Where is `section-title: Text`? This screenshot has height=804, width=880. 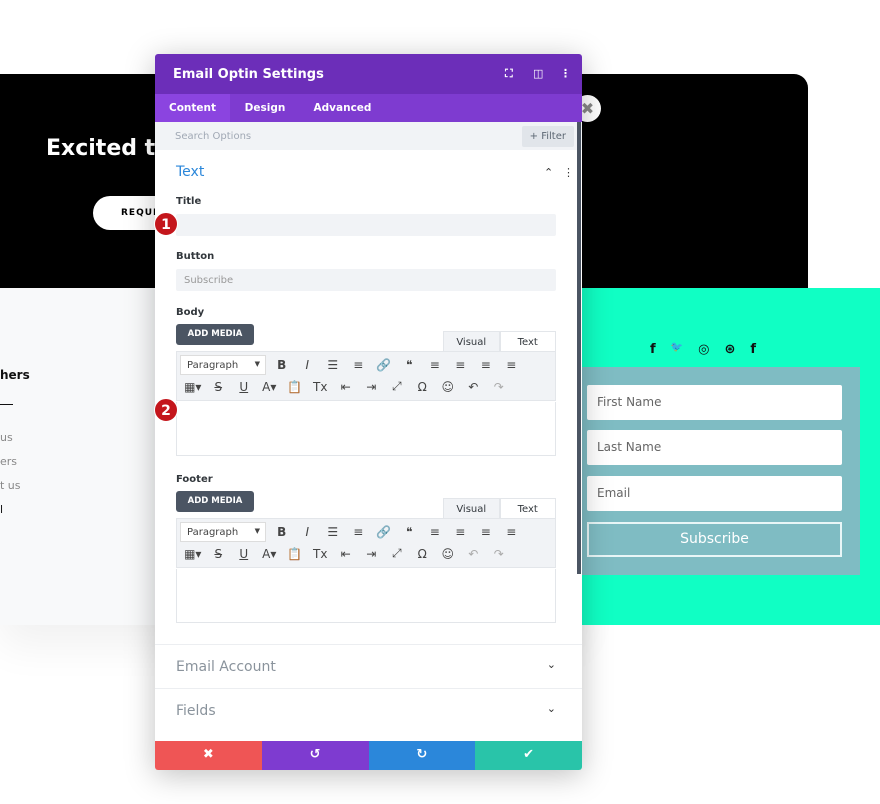 section-title: Text is located at coordinates (190, 172).